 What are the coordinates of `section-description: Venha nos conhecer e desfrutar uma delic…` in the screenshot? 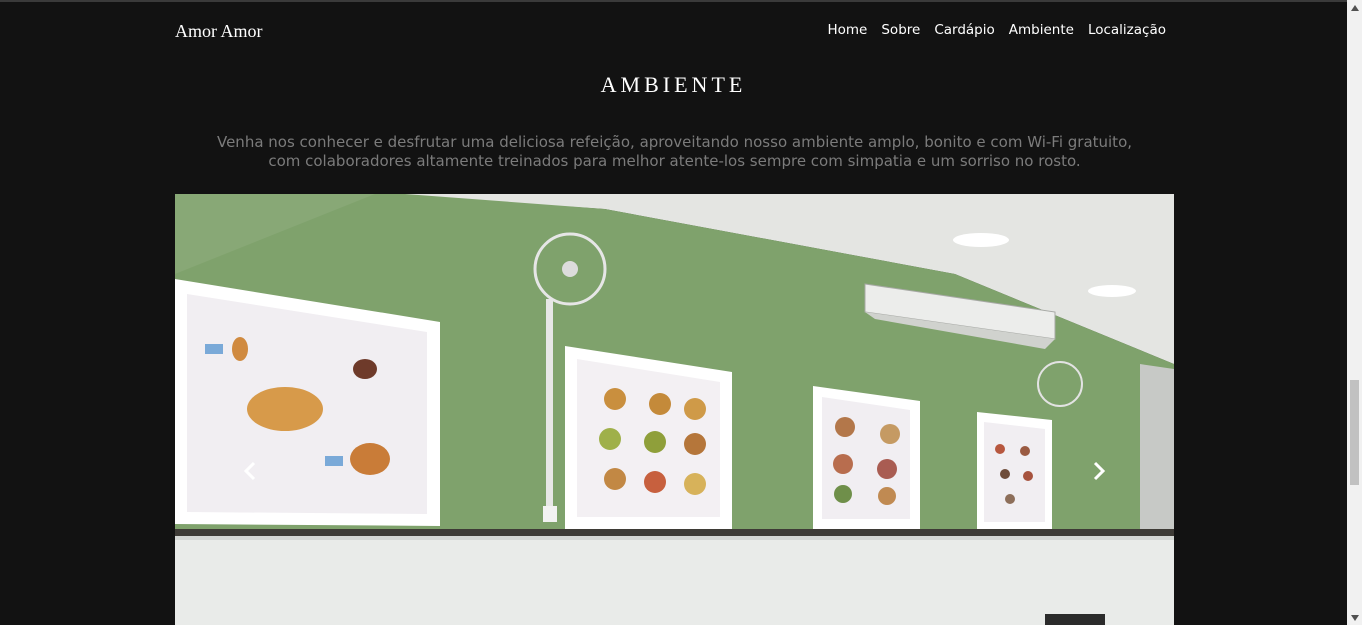 It's located at (674, 152).